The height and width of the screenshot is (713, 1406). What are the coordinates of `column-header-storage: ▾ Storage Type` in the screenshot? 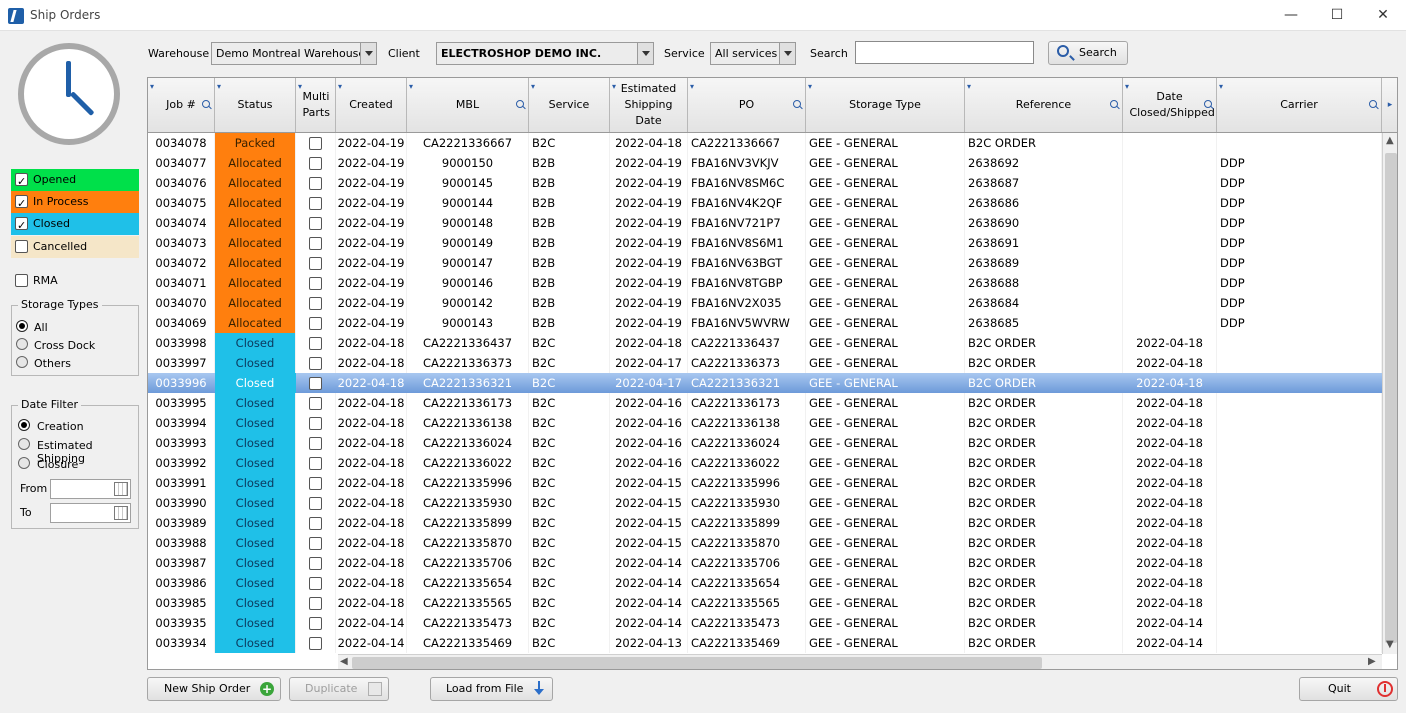 It's located at (885, 105).